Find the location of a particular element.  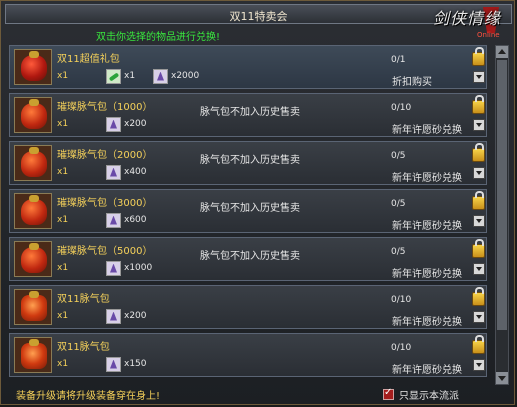

item-row: 璀璨脉气包（5000） x1 脉气包不加入历史售卖 0/5 新年许愿砂兑换 x1000 is located at coordinates (248, 259).